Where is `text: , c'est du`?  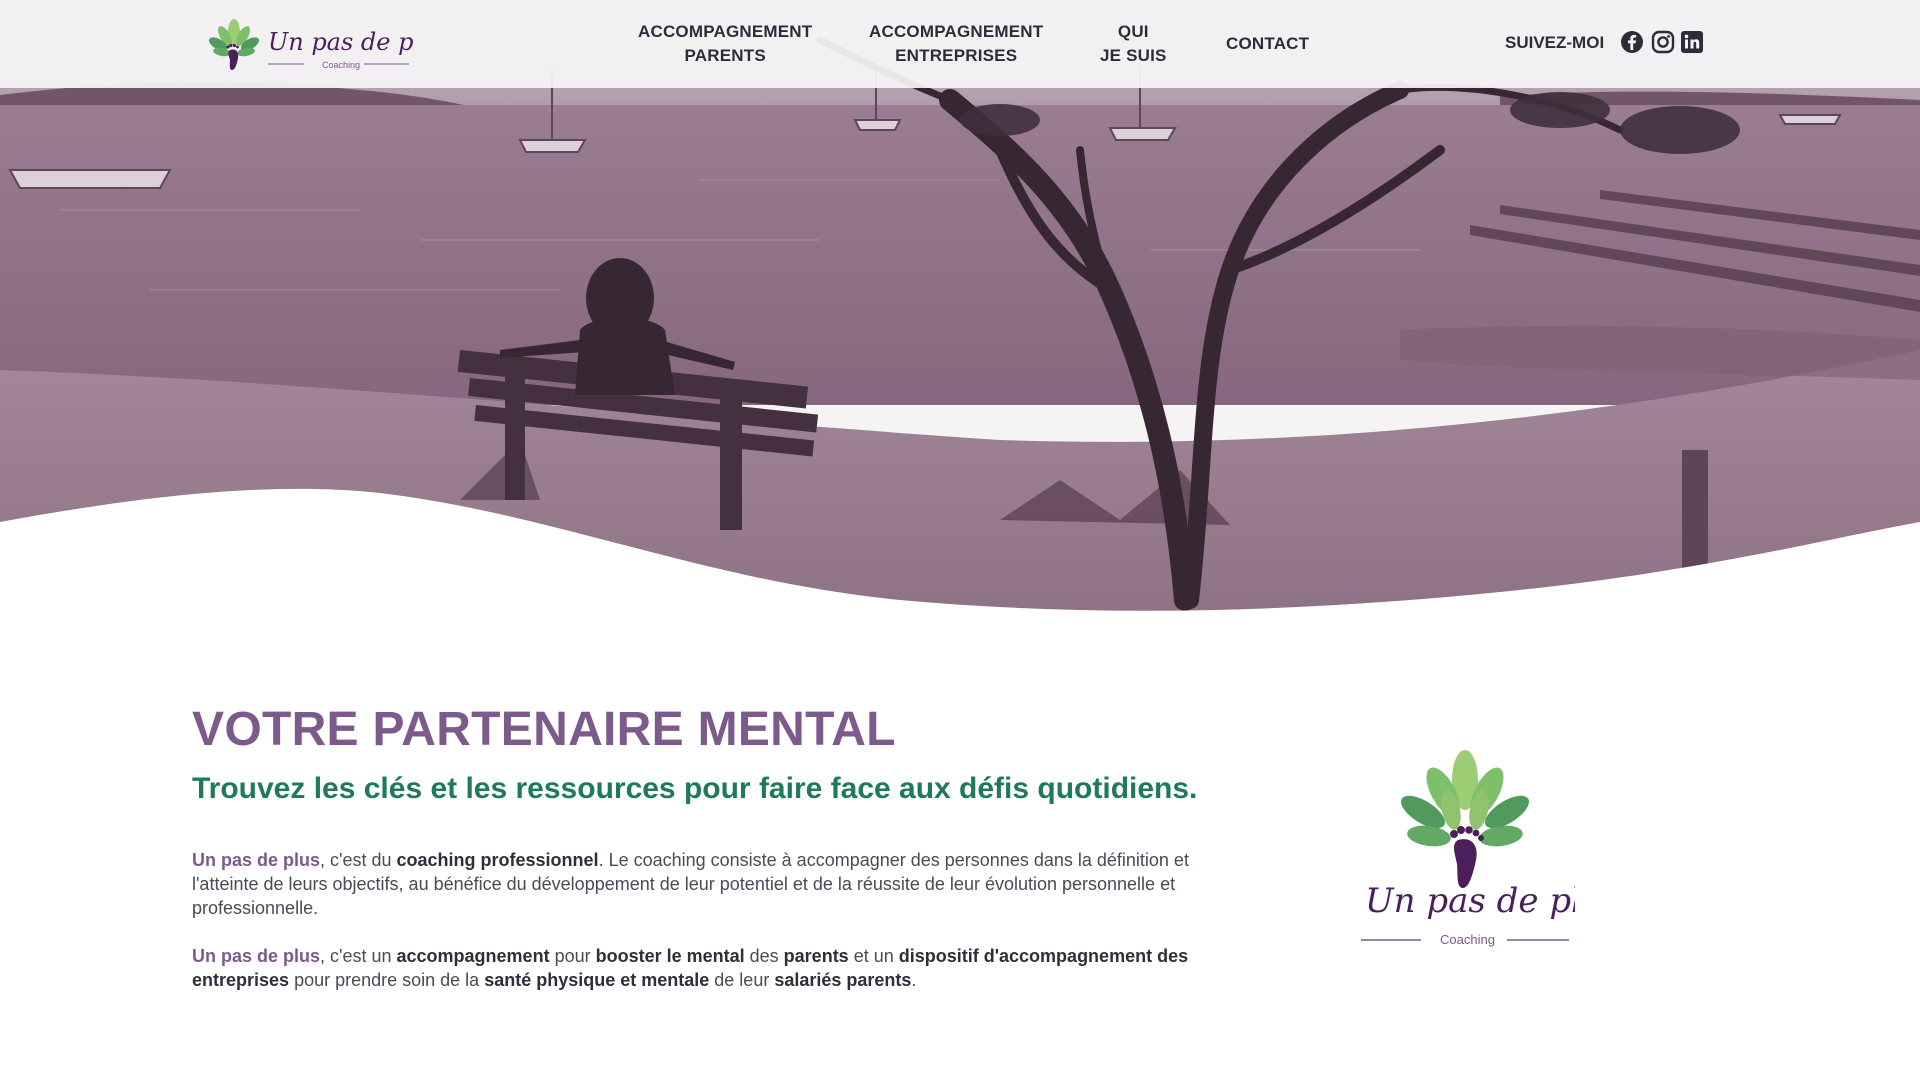
text: , c'est du is located at coordinates (358, 860).